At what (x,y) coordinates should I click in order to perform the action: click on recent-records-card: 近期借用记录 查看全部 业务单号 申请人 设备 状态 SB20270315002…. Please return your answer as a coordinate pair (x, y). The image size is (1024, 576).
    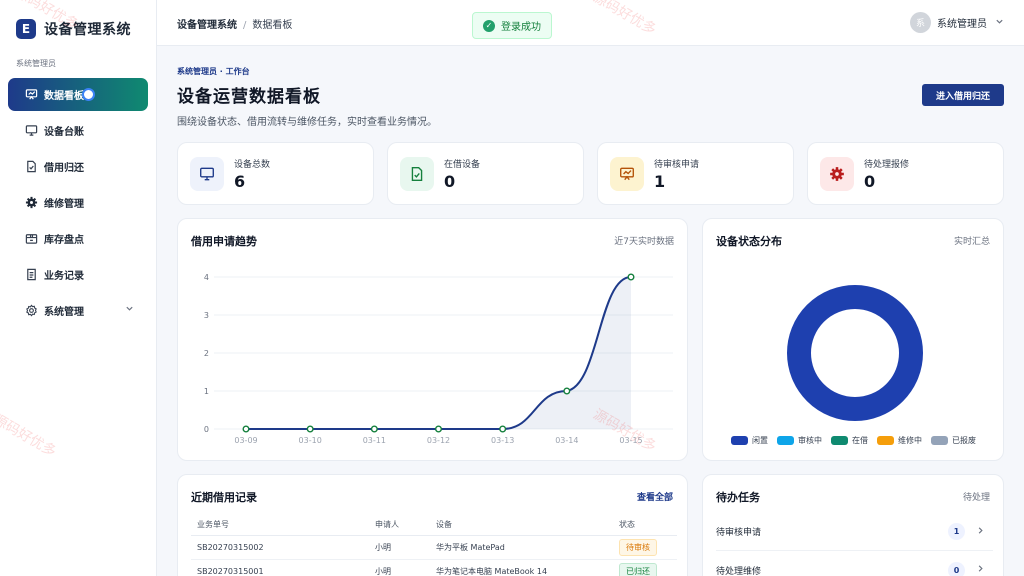
    Looking at the image, I should click on (432, 525).